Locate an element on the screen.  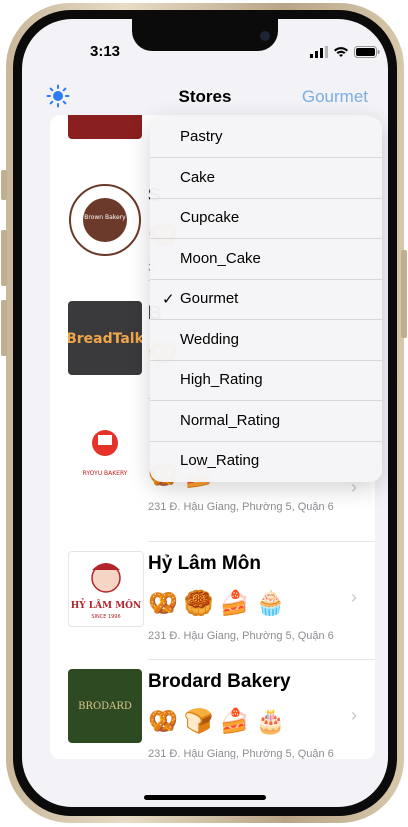
menu-item-low-rating: Low_Rating is located at coordinates (266, 461).